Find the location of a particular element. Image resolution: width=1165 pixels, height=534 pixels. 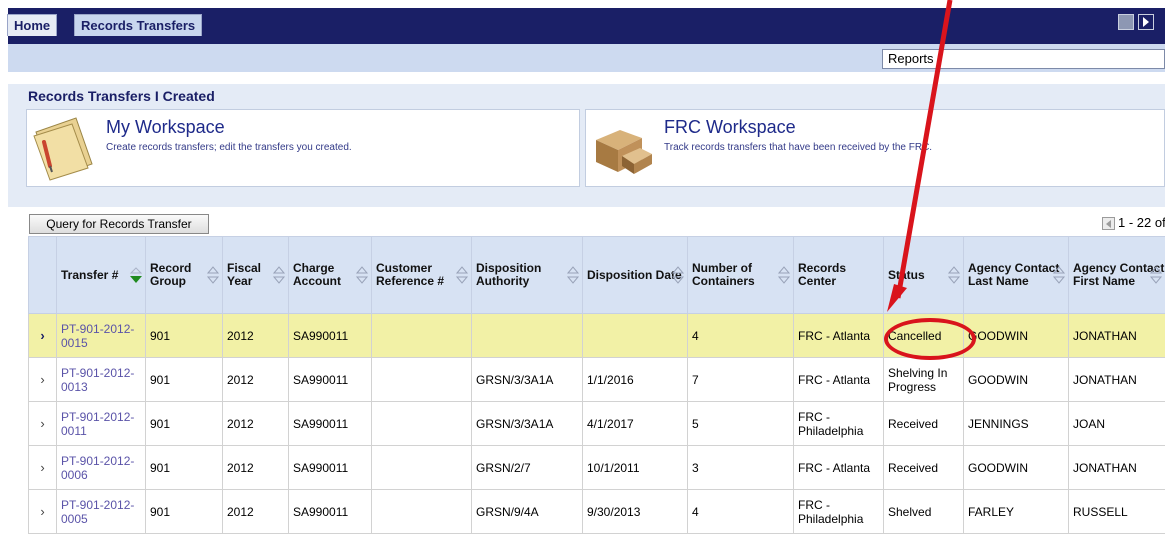

header-agency-contact-last-name: Agency Contact Last Name is located at coordinates (1016, 275).